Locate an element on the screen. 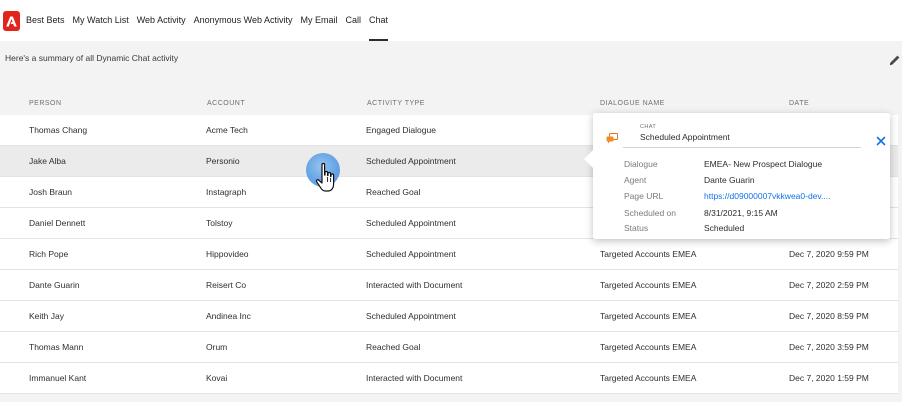 Image resolution: width=902 pixels, height=402 pixels. popover-title: Scheduled Appointment is located at coordinates (685, 137).